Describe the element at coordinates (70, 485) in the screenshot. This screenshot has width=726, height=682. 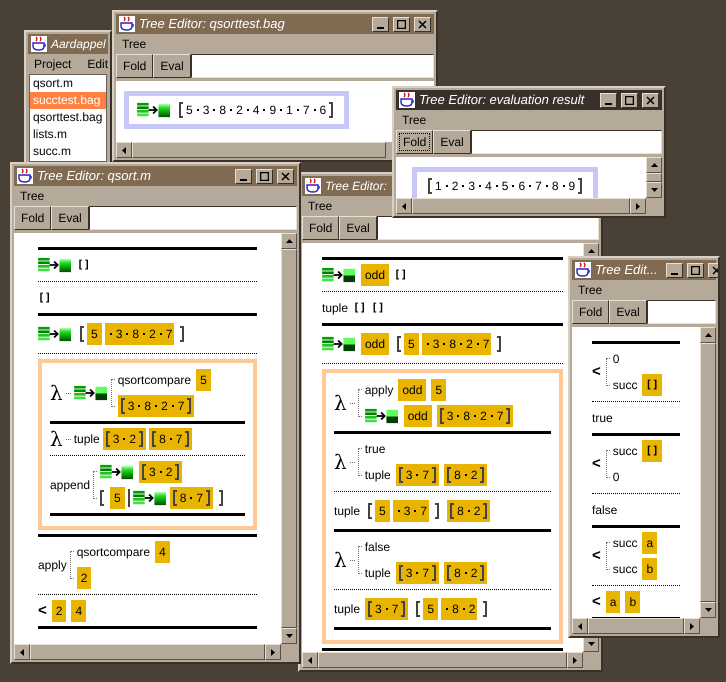
I see `term-label: append` at that location.